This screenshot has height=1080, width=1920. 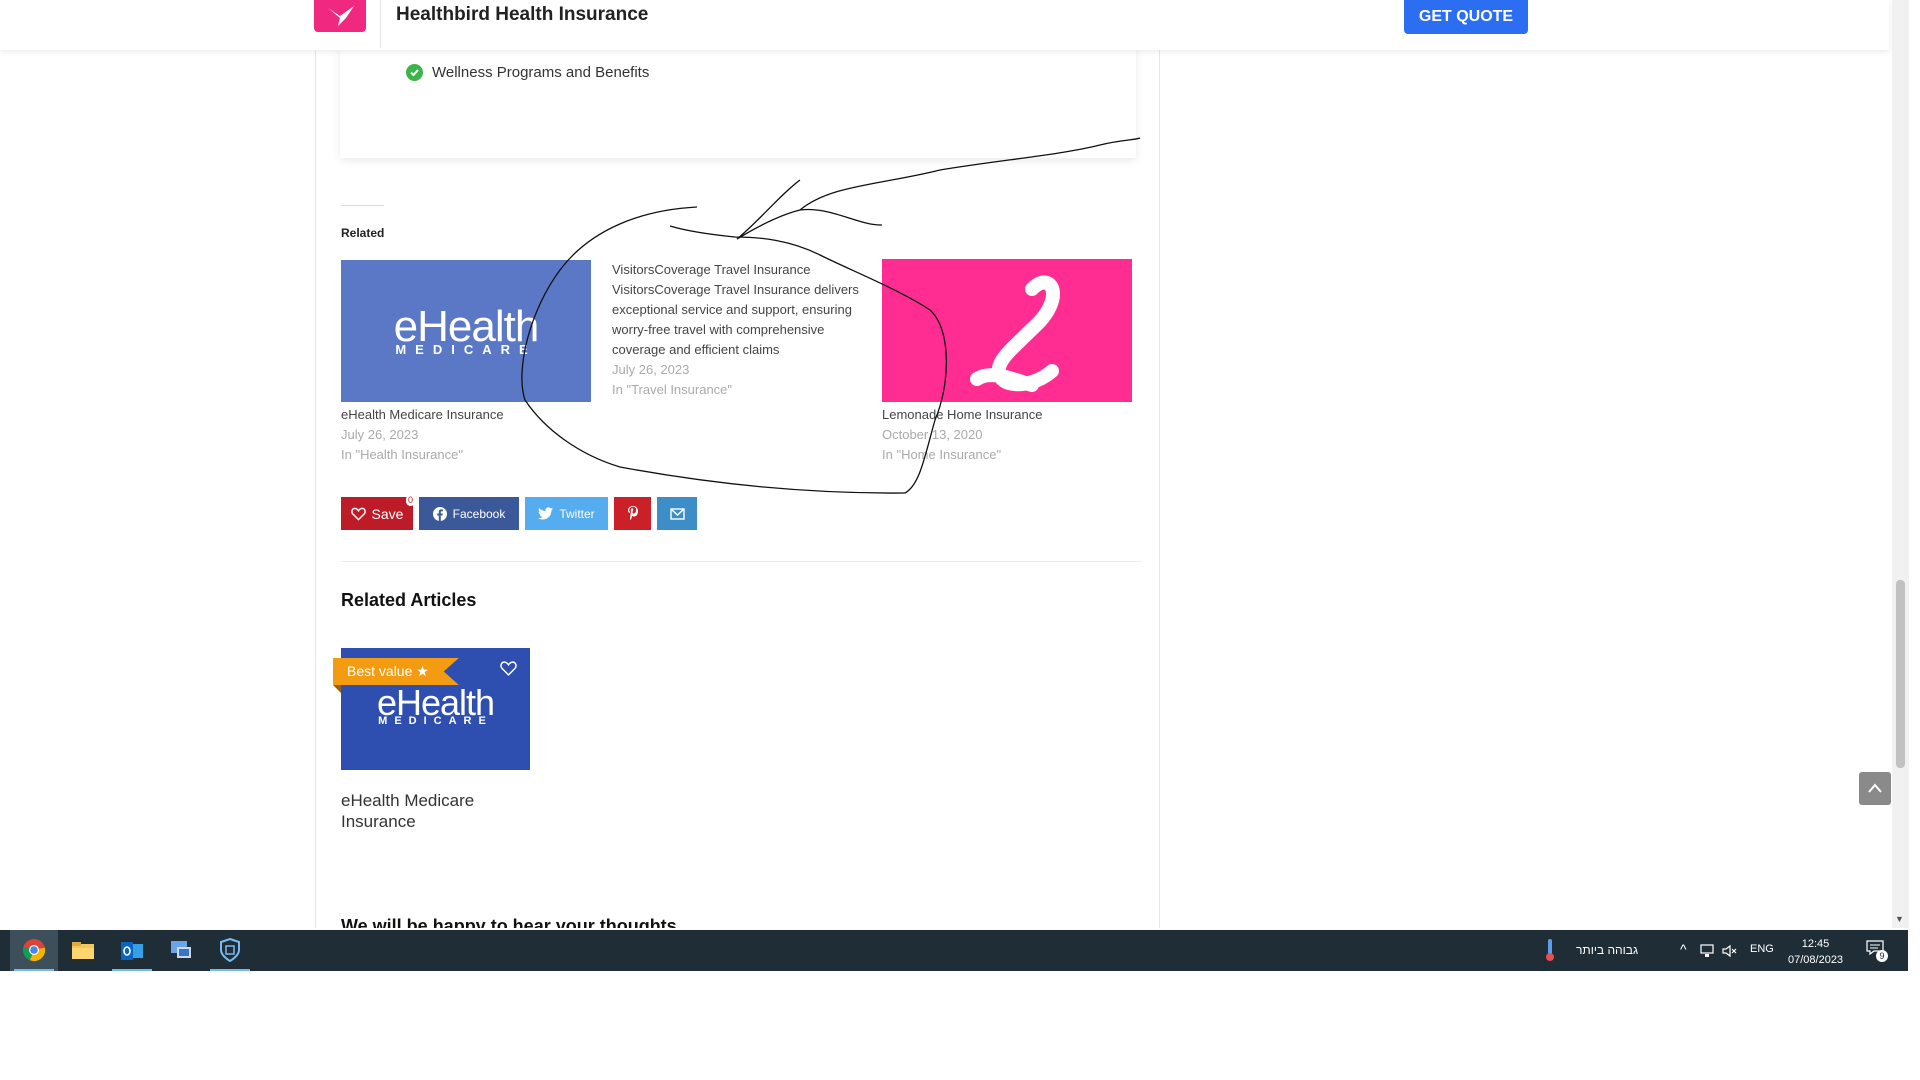 I want to click on taskbar-file-explorer, so click(x=83, y=950).